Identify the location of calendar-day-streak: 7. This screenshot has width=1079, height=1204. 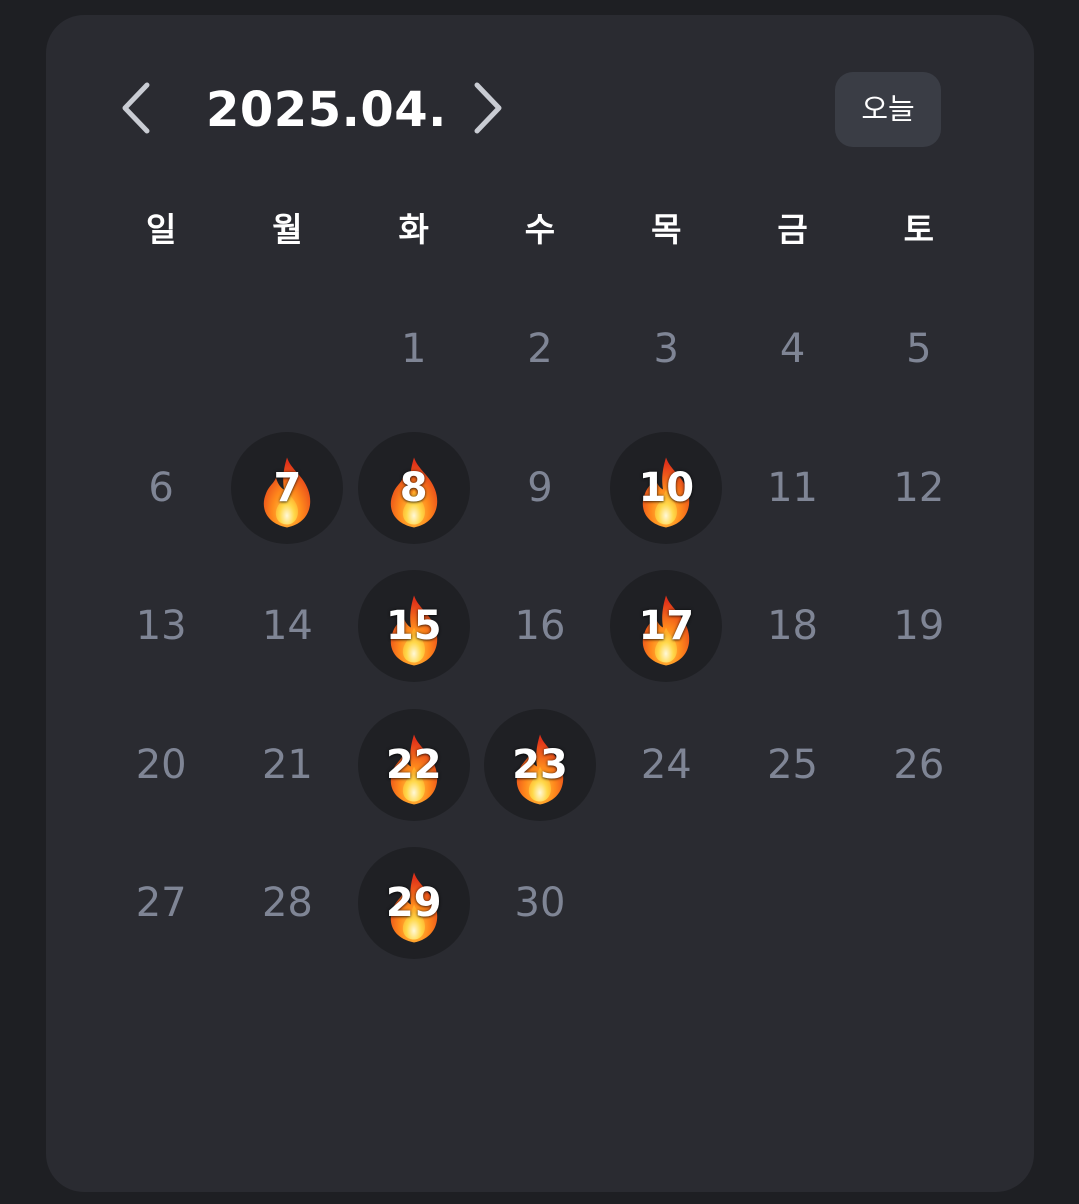
(287, 488).